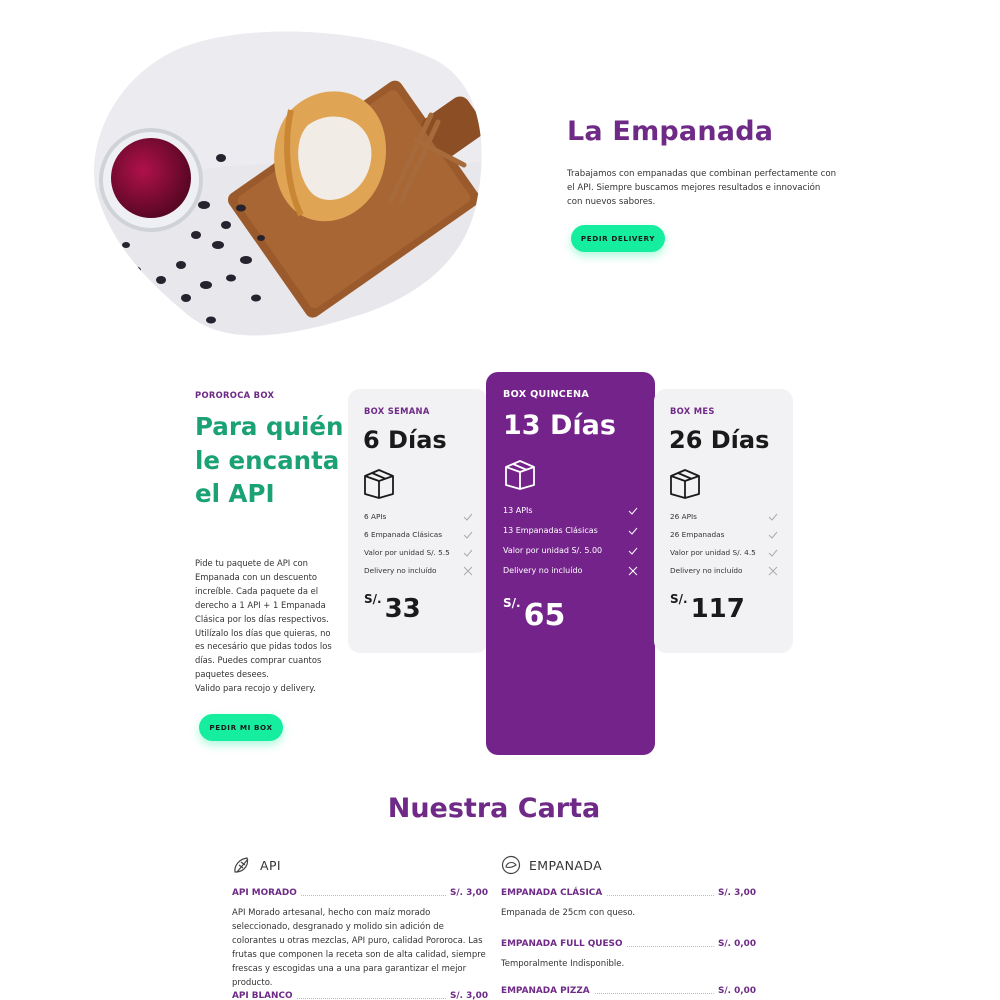 The image size is (1000, 1000). Describe the element at coordinates (405, 440) in the screenshot. I see `plan-days: 6 Días` at that location.